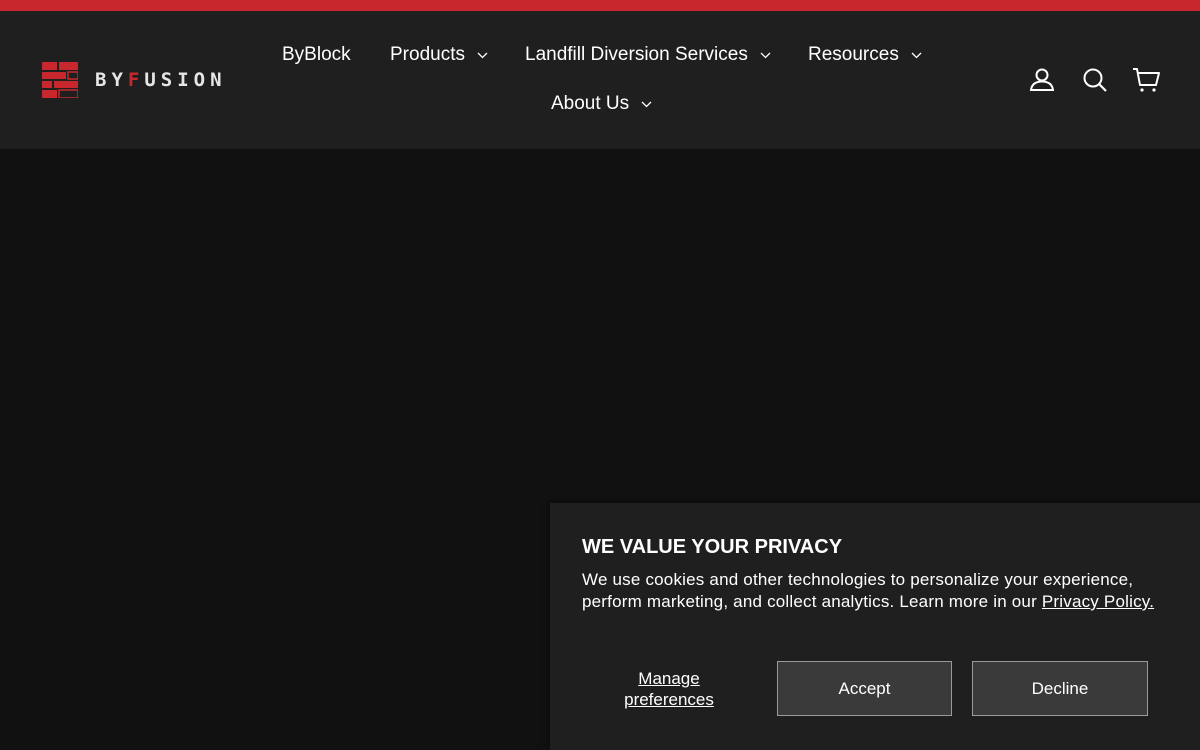 The height and width of the screenshot is (750, 1200). Describe the element at coordinates (316, 55) in the screenshot. I see `nav-item-byblock: ByBlock` at that location.